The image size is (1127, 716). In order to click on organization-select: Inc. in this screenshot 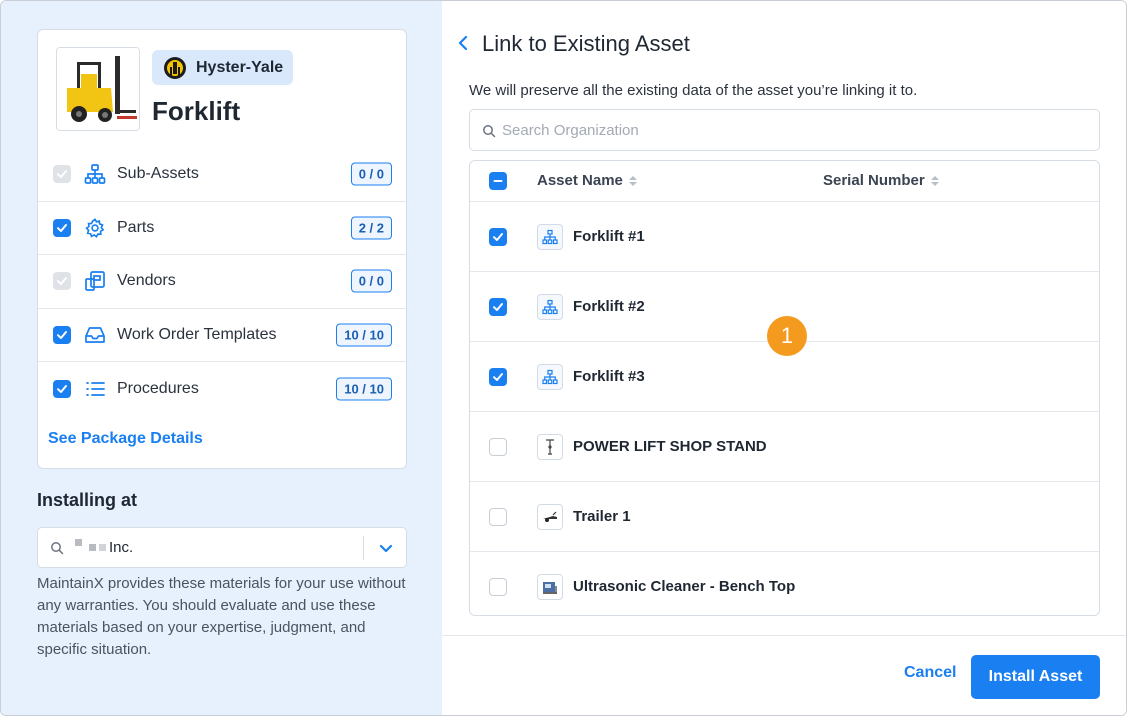, I will do `click(222, 547)`.